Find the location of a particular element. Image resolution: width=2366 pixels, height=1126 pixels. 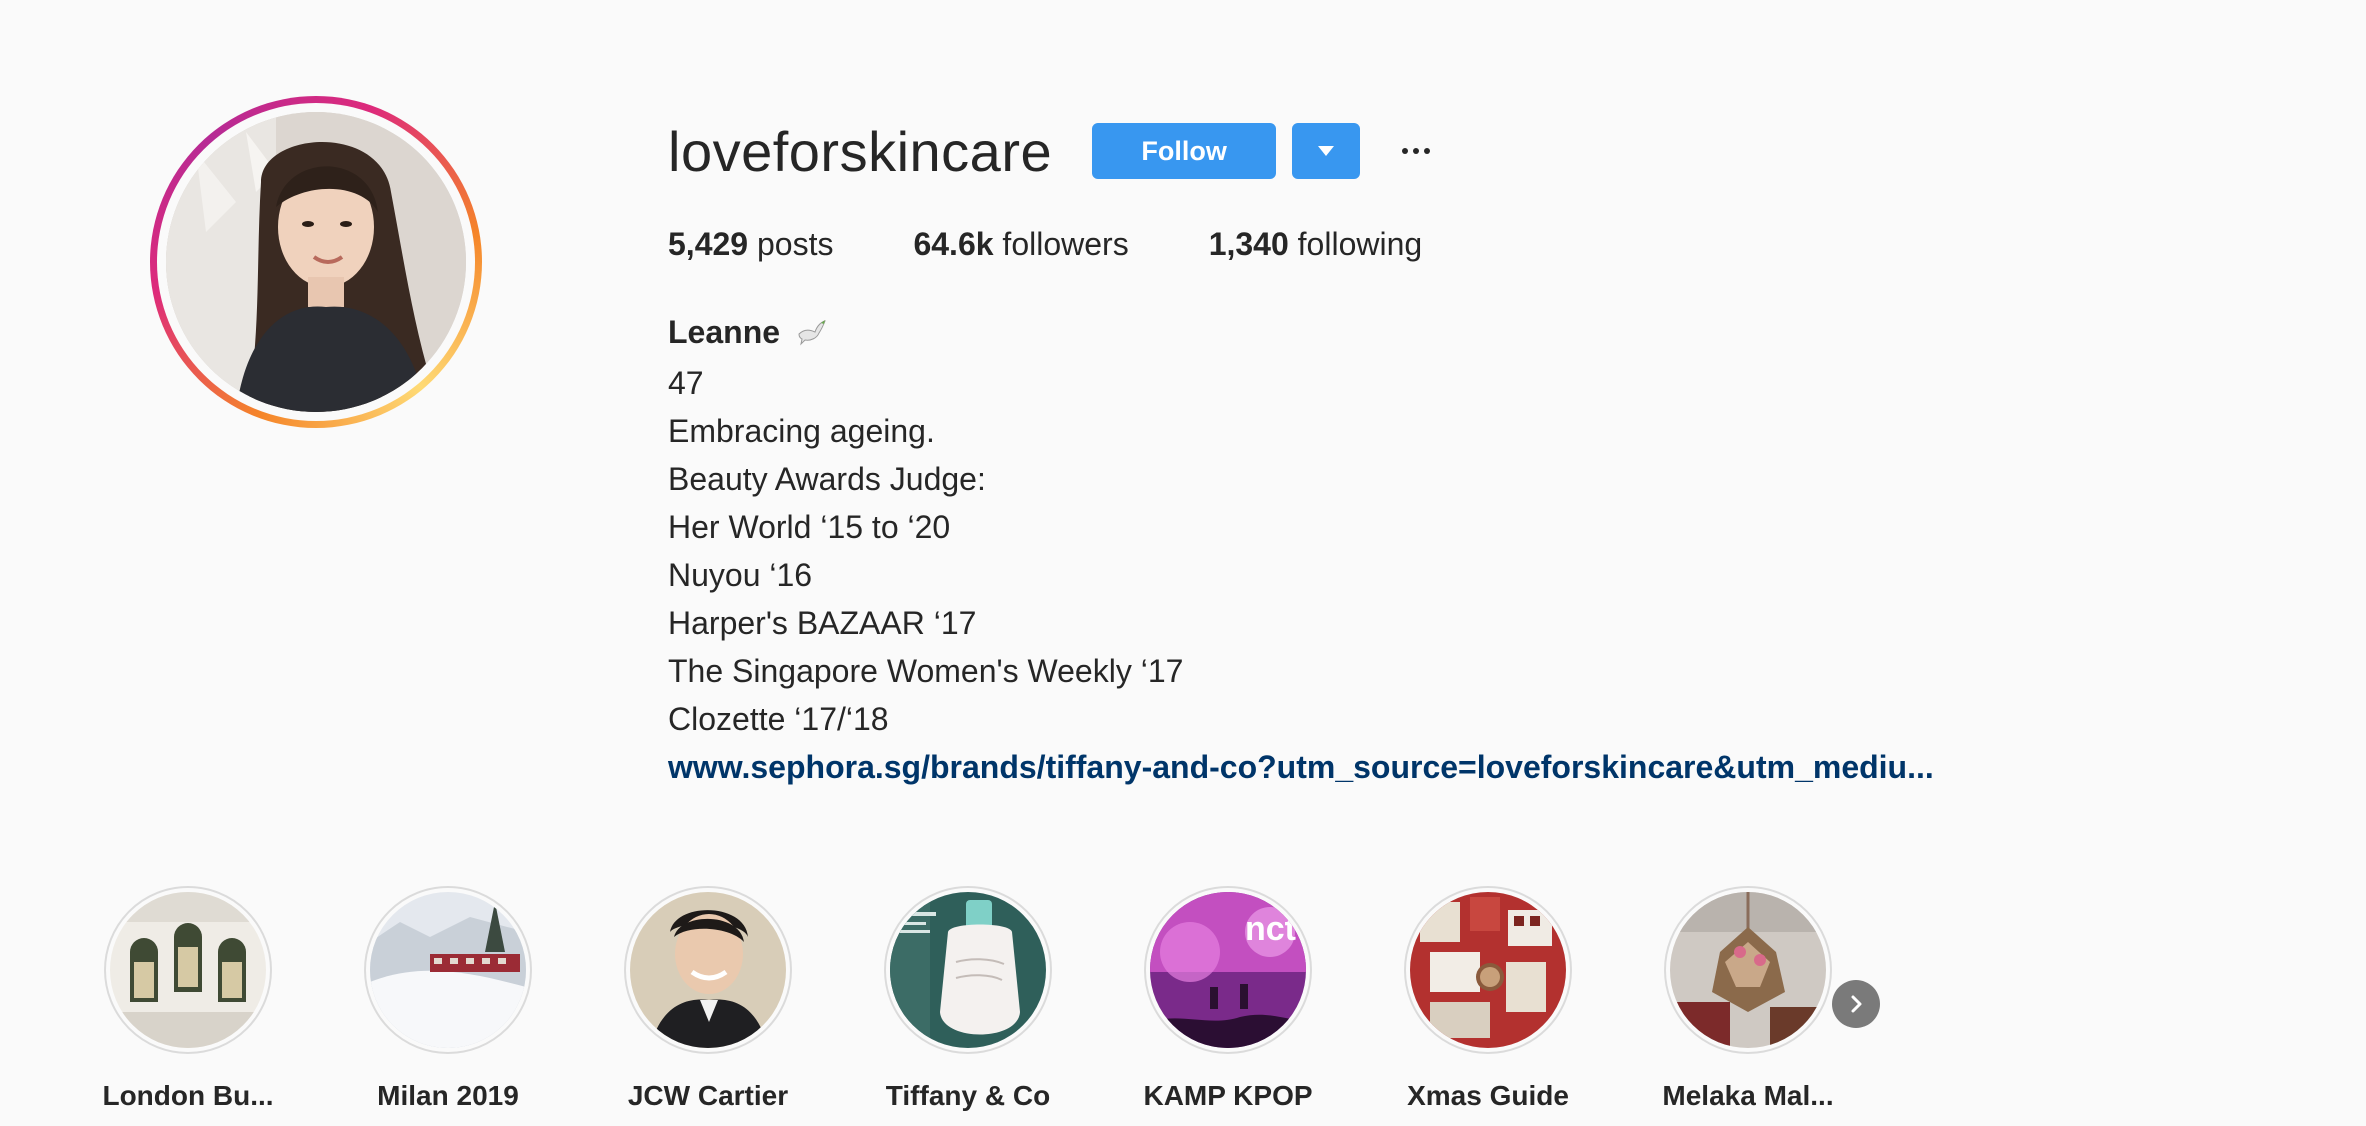

highlight-label: JCW Cartier is located at coordinates (708, 1095).